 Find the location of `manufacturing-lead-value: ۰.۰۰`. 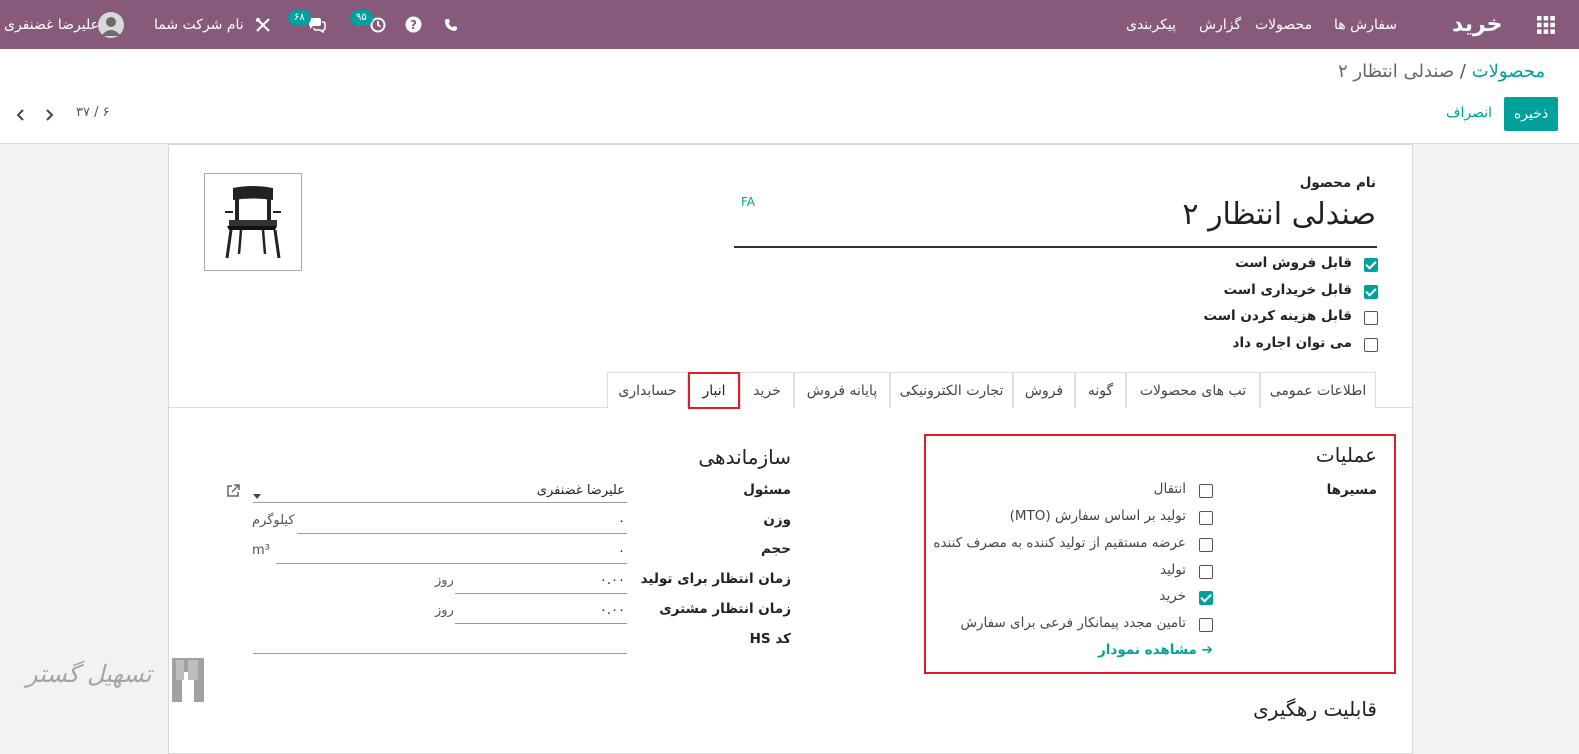

manufacturing-lead-value: ۰.۰۰ is located at coordinates (612, 580).